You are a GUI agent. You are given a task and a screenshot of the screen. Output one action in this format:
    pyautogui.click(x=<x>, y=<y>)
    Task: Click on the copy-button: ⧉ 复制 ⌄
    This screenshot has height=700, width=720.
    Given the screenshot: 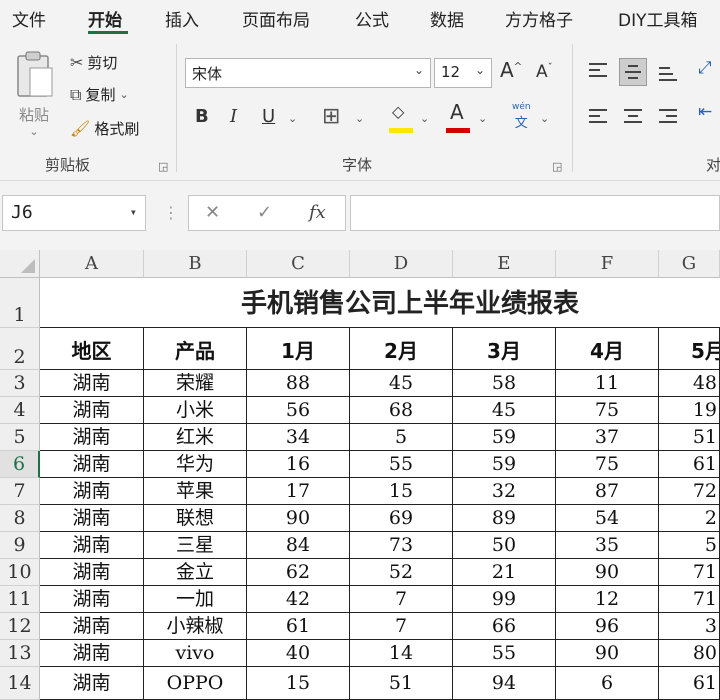 What is the action you would take?
    pyautogui.click(x=99, y=94)
    